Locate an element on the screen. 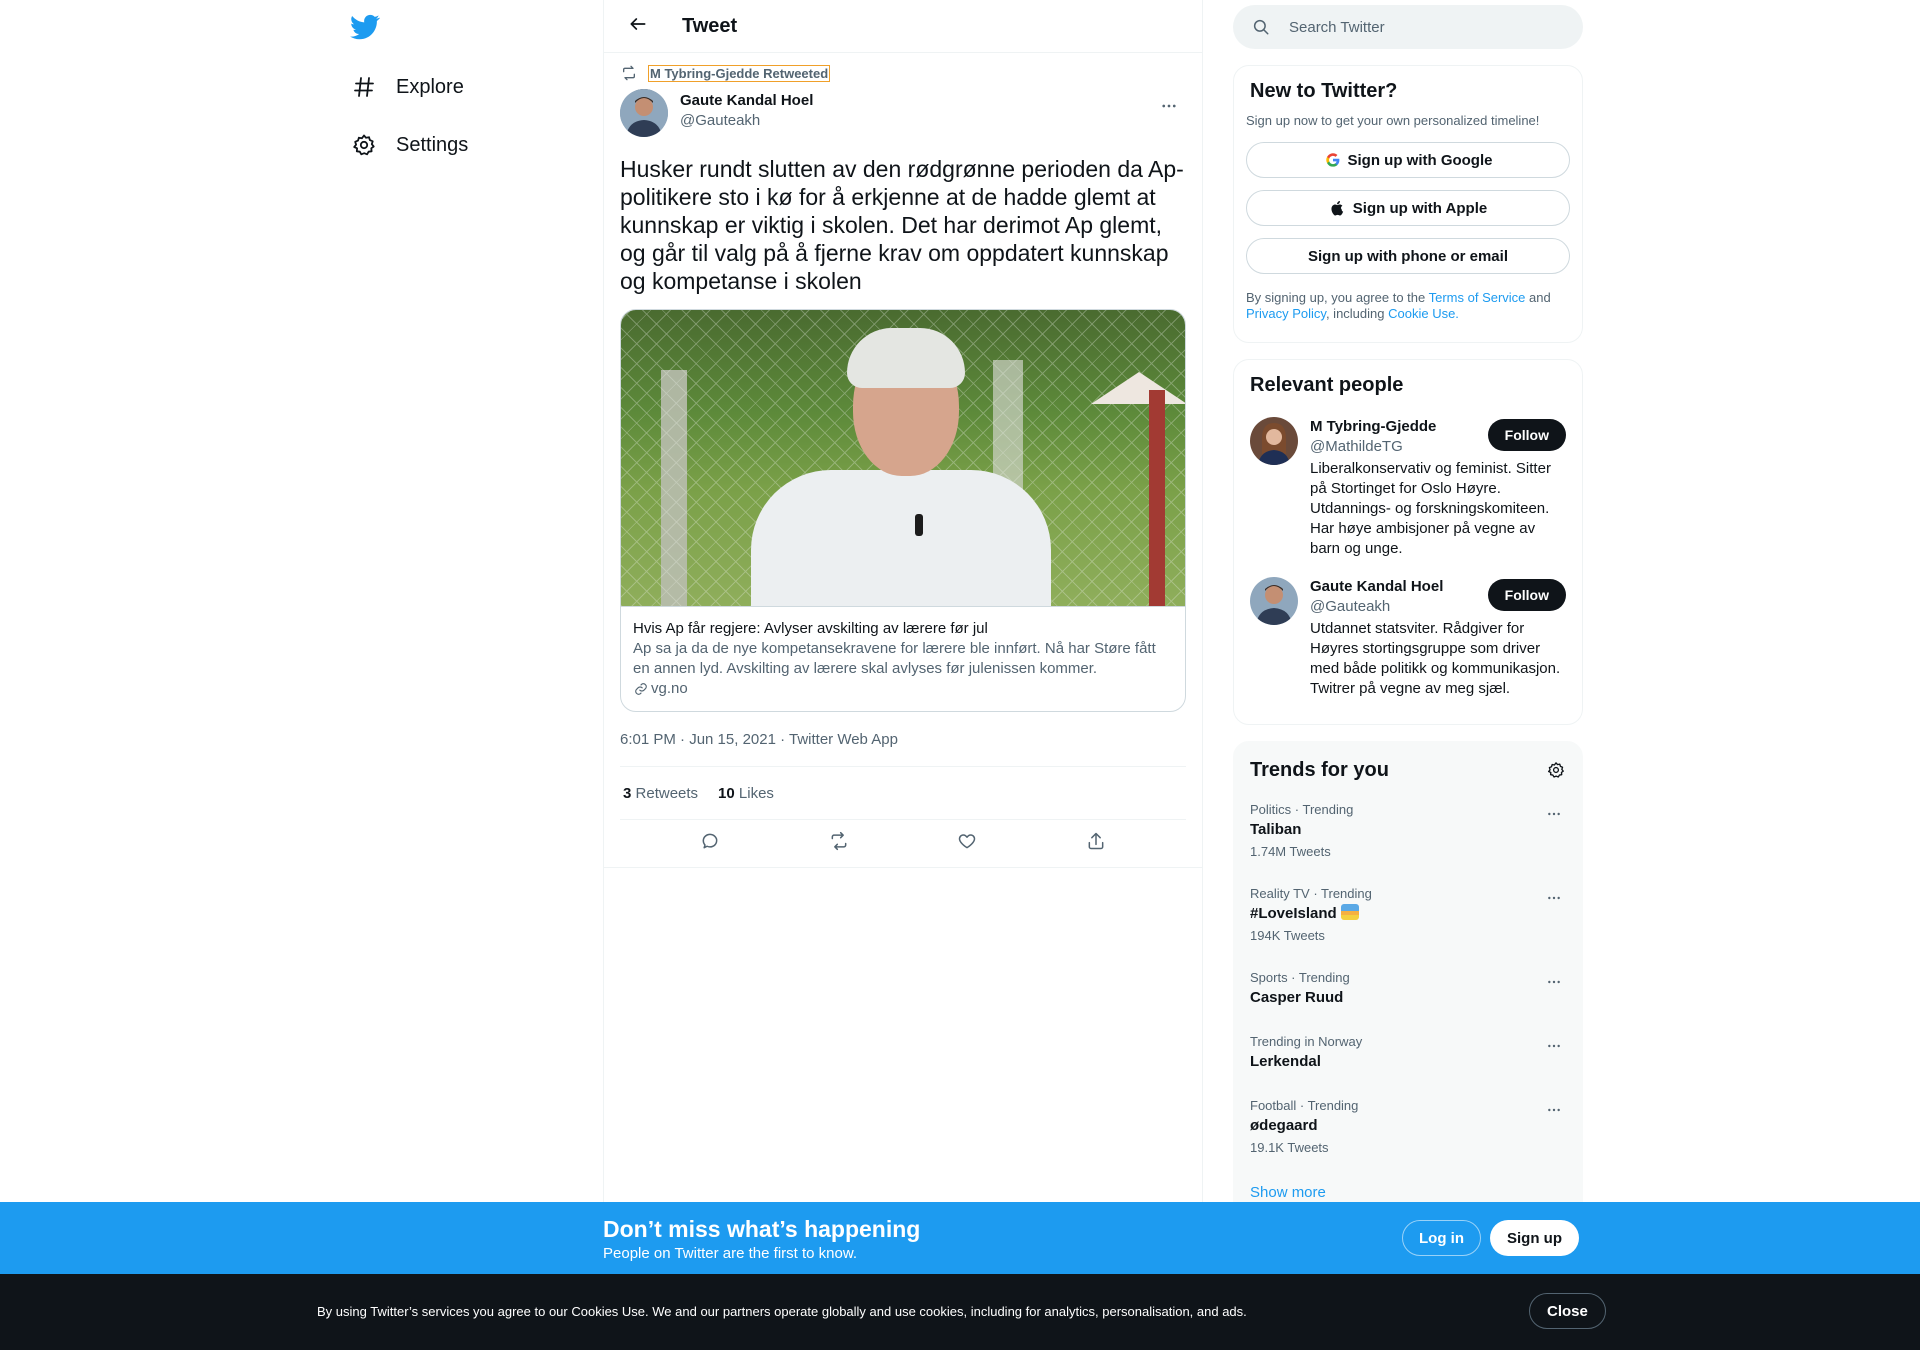 This screenshot has height=1350, width=1920. trend-context: Trending in Norway is located at coordinates (1306, 1041).